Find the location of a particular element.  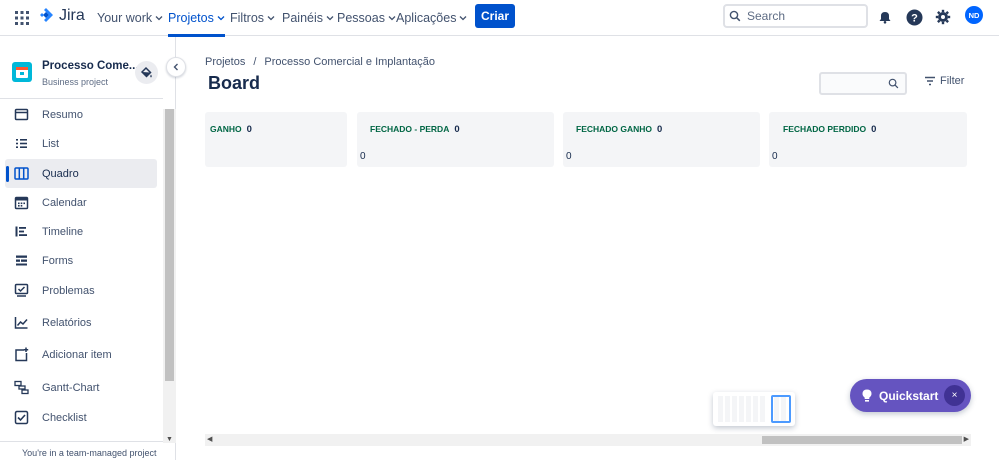

column-title: FECHADO PERDIDO 0 is located at coordinates (829, 129).